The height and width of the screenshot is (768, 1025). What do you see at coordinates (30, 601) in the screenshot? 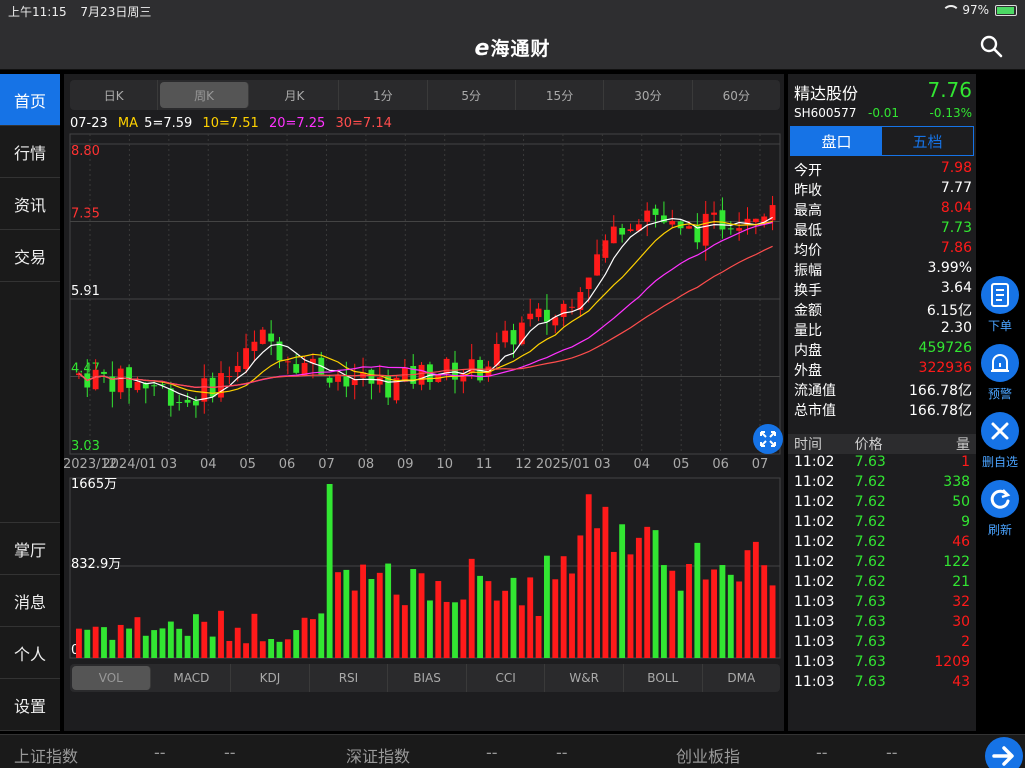
I see `sidebar-bottom-item-1: 消息` at bounding box center [30, 601].